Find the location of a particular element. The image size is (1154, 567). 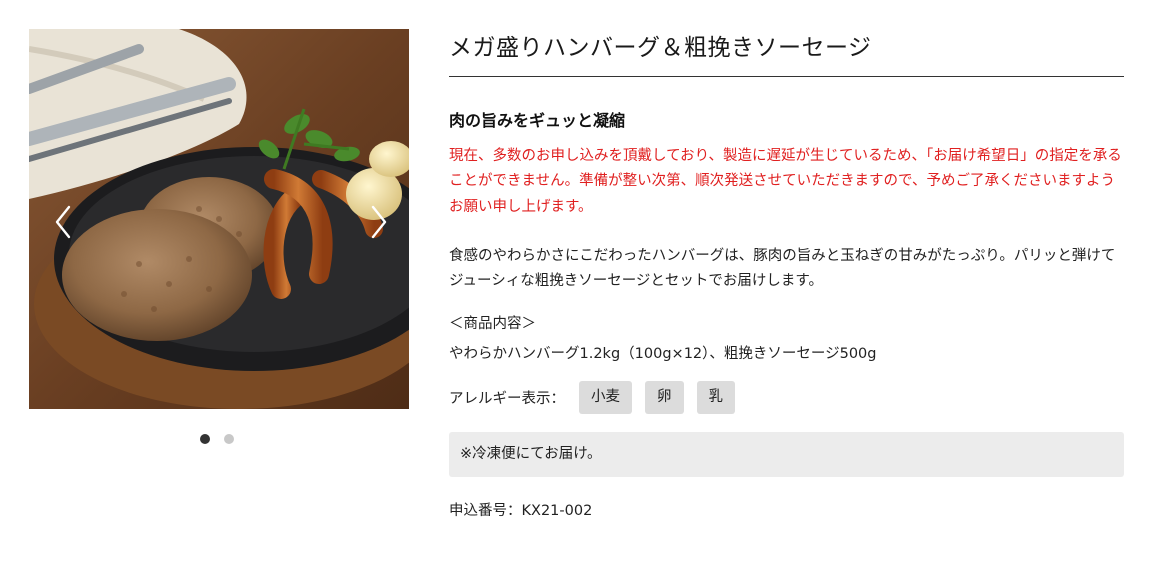

chevron-left-icon is located at coordinates (63, 222).